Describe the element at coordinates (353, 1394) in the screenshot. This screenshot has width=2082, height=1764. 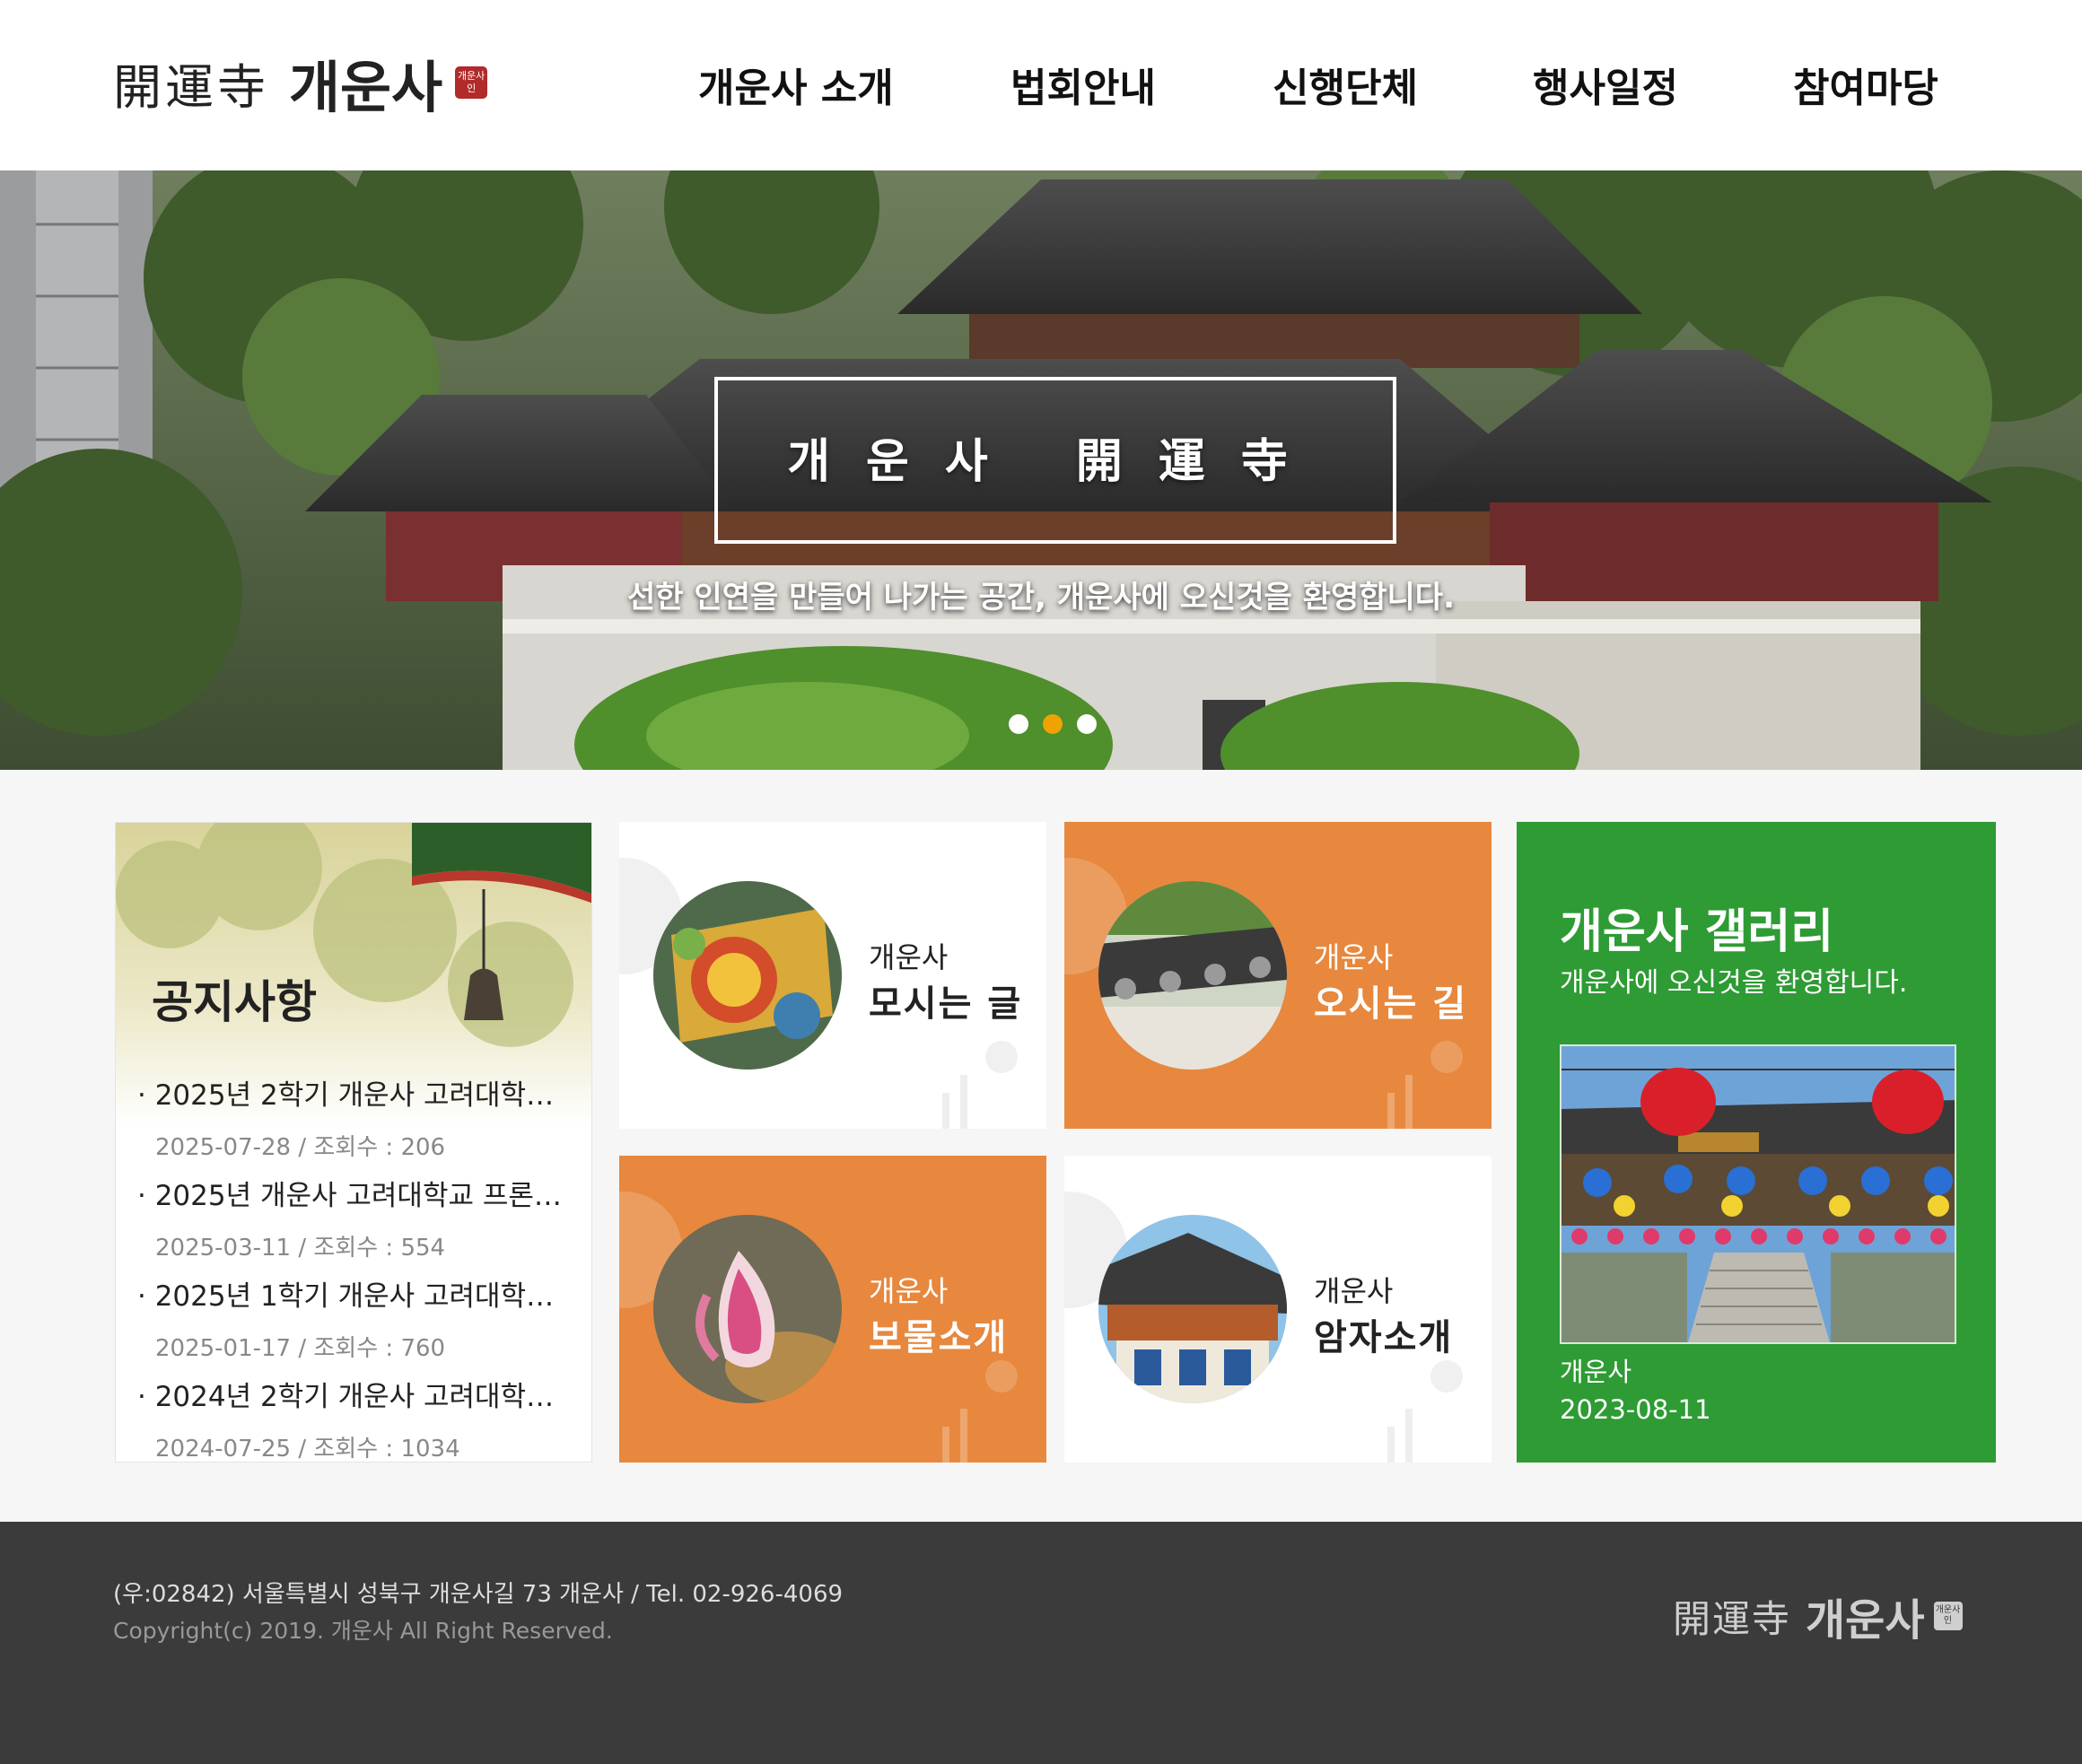
I see `notice-item-title: · 2024년 2학기 개운사 고려대학교 학생불교회 정기법회 안내` at that location.